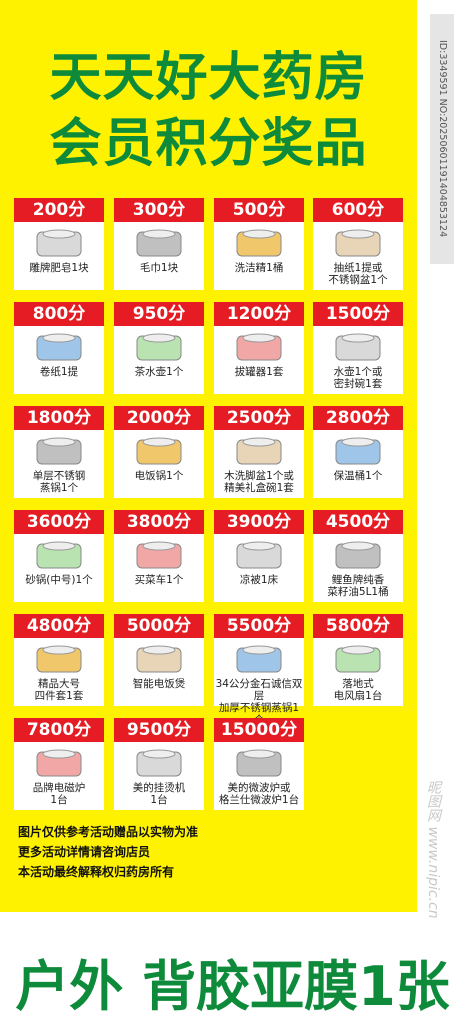 This screenshot has width=465, height=1024. Describe the element at coordinates (59, 522) in the screenshot. I see `points-badge: 3600分` at that location.